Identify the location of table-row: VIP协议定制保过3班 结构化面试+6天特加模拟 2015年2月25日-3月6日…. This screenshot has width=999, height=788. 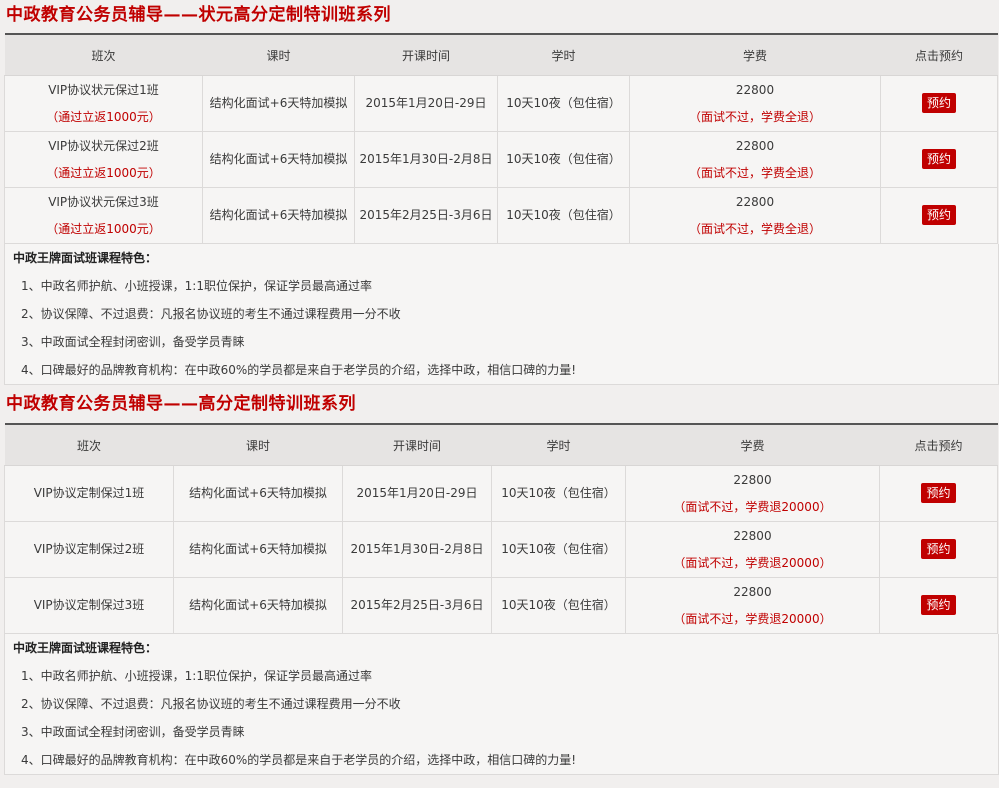
(501, 605).